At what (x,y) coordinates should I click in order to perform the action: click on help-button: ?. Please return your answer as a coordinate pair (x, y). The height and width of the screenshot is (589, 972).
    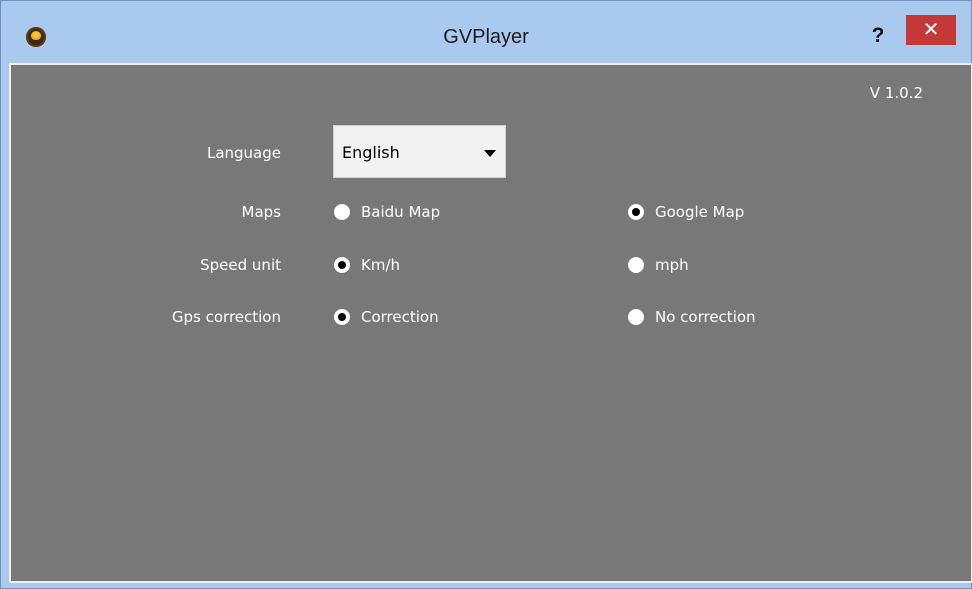
    Looking at the image, I should click on (878, 36).